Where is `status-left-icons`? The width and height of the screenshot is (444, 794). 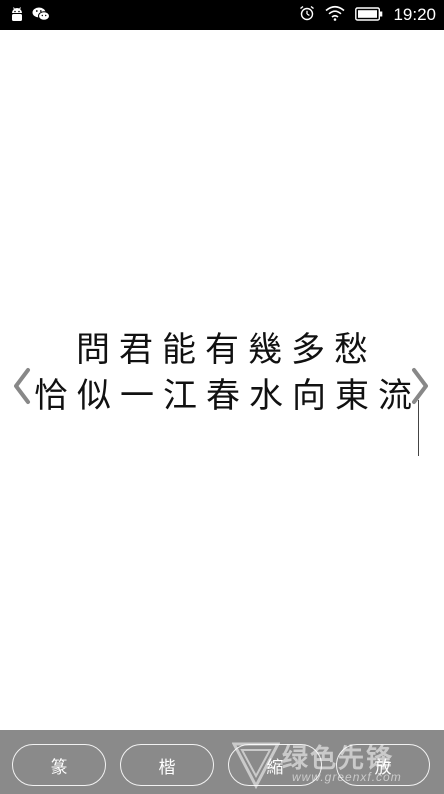
status-left-icons is located at coordinates (30, 16).